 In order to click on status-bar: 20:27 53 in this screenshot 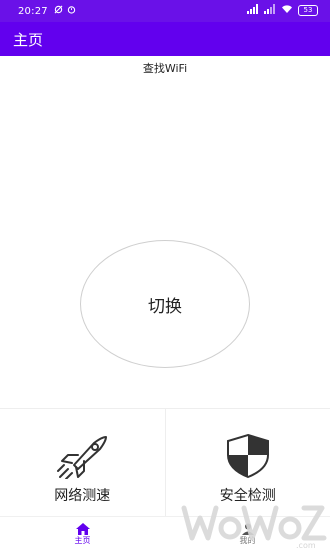, I will do `click(165, 11)`.